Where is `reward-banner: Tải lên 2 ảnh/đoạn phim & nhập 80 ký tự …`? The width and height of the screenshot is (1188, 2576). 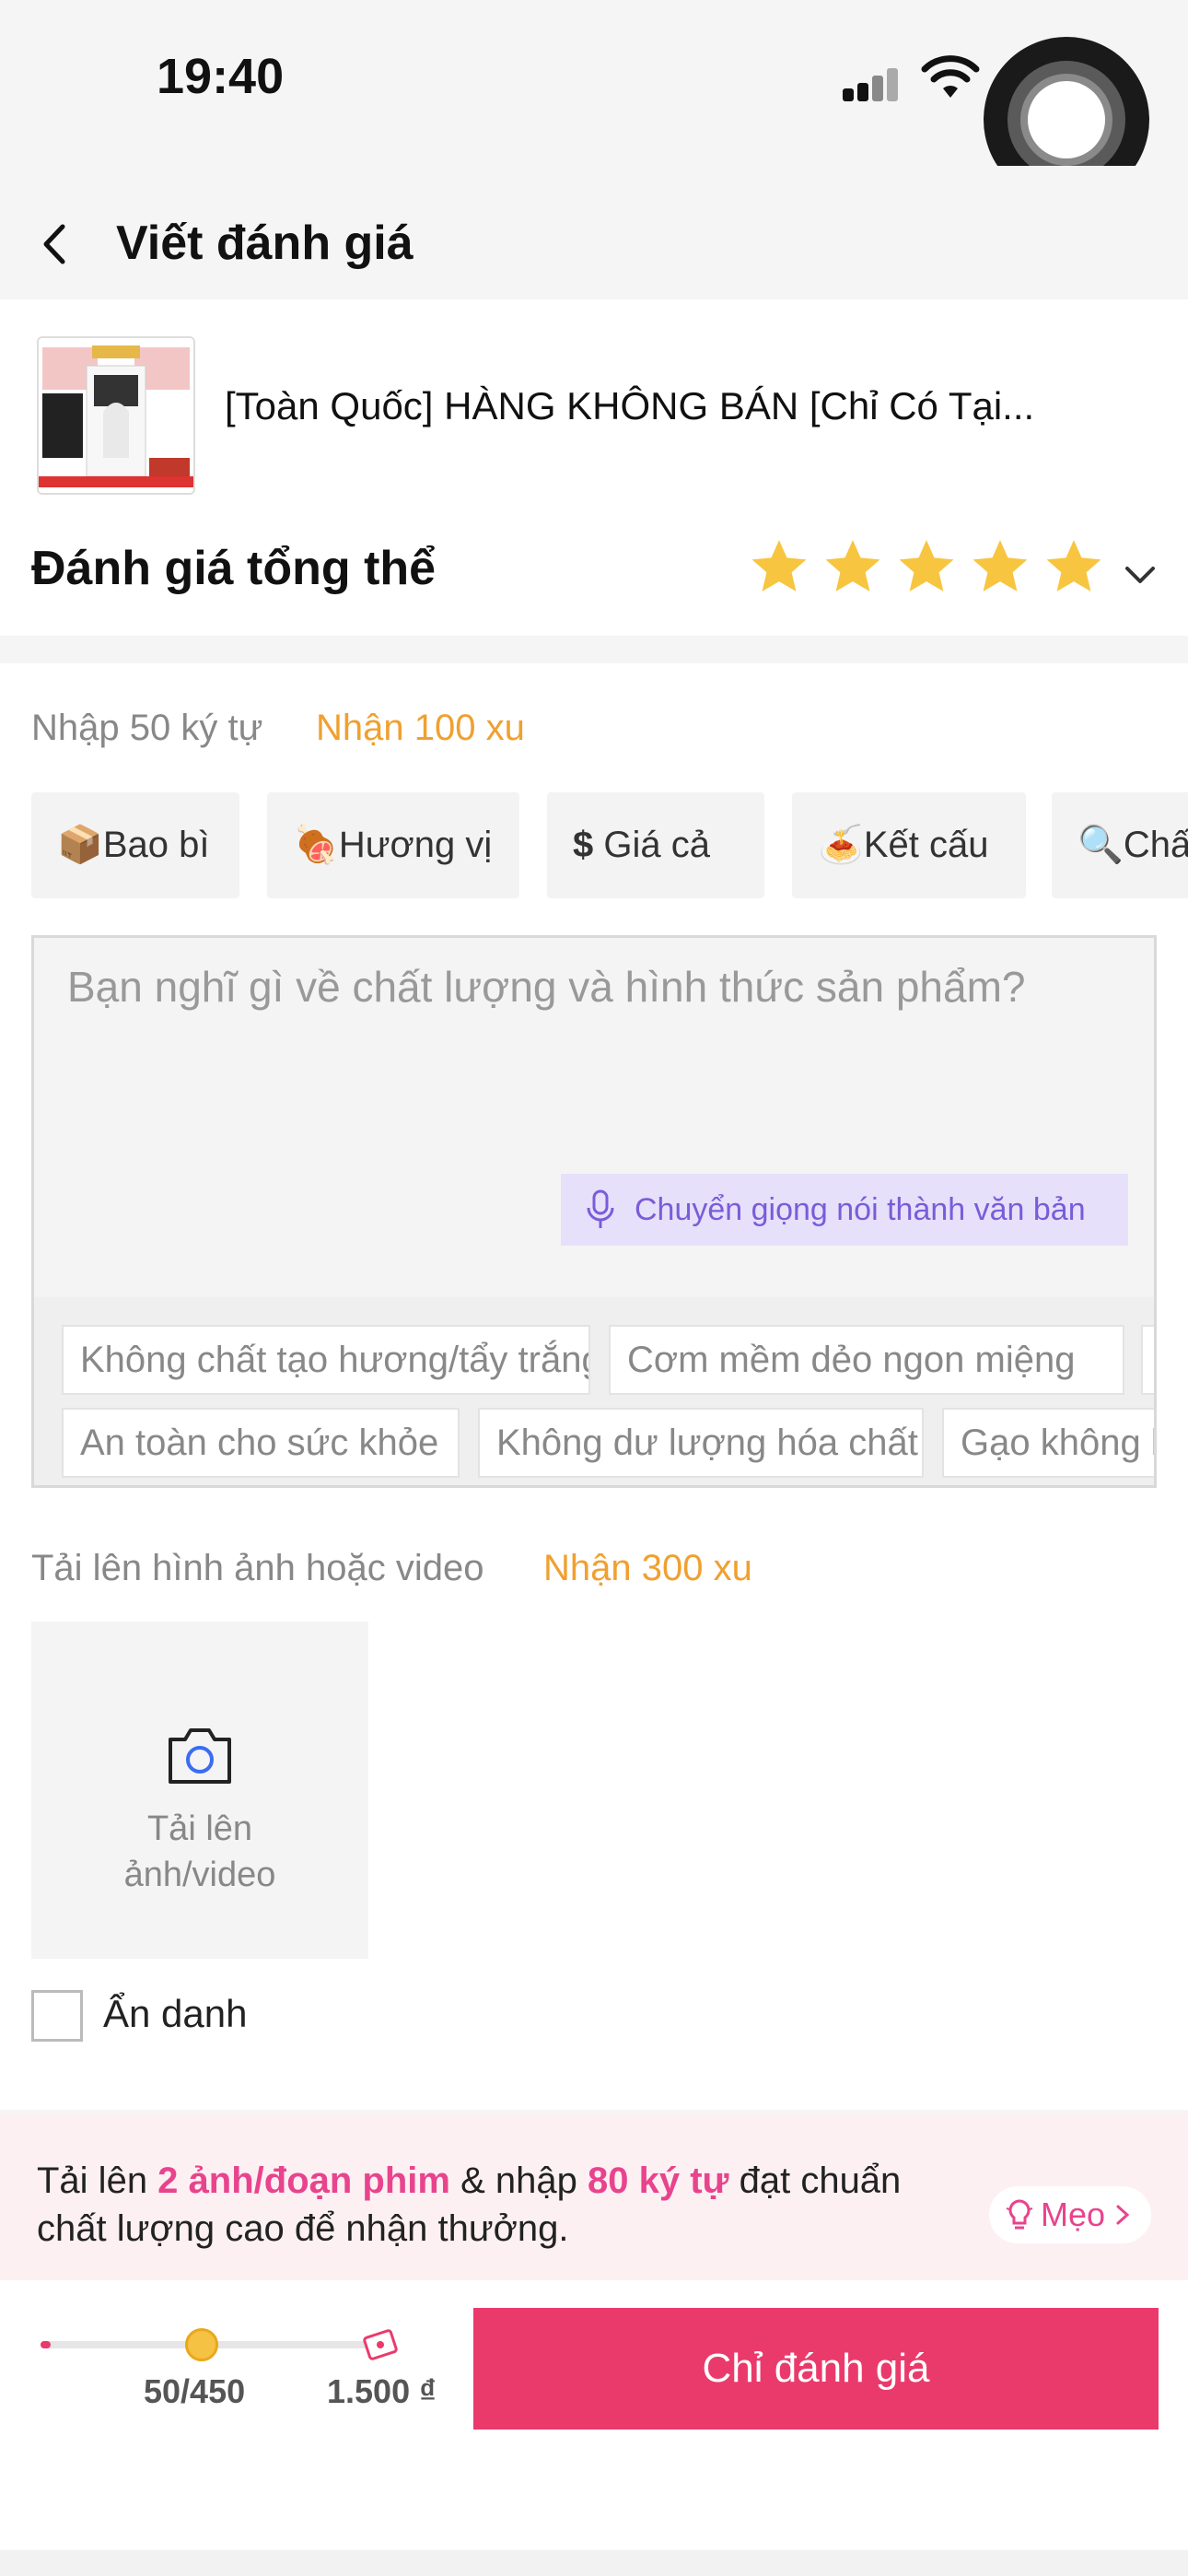
reward-banner: Tải lên 2 ảnh/đoạn phim & nhập 80 ký tự … is located at coordinates (594, 2197).